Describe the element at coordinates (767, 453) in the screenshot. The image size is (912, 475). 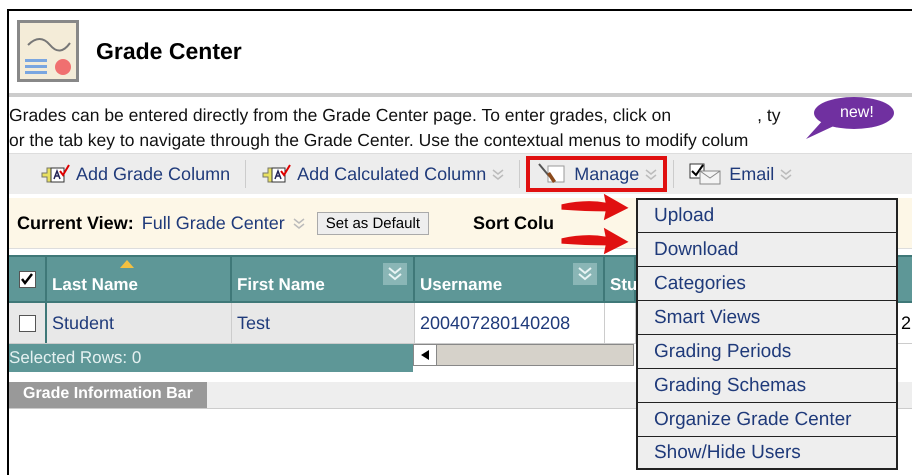
I see `menu-item: Show/Hide Users` at that location.